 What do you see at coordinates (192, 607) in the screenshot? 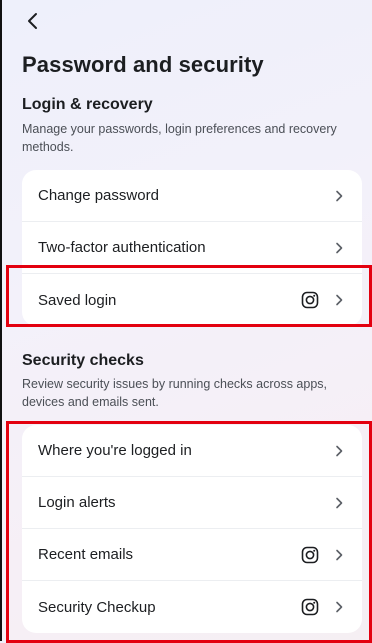
I see `row-security-checkup: Security Checkup` at bounding box center [192, 607].